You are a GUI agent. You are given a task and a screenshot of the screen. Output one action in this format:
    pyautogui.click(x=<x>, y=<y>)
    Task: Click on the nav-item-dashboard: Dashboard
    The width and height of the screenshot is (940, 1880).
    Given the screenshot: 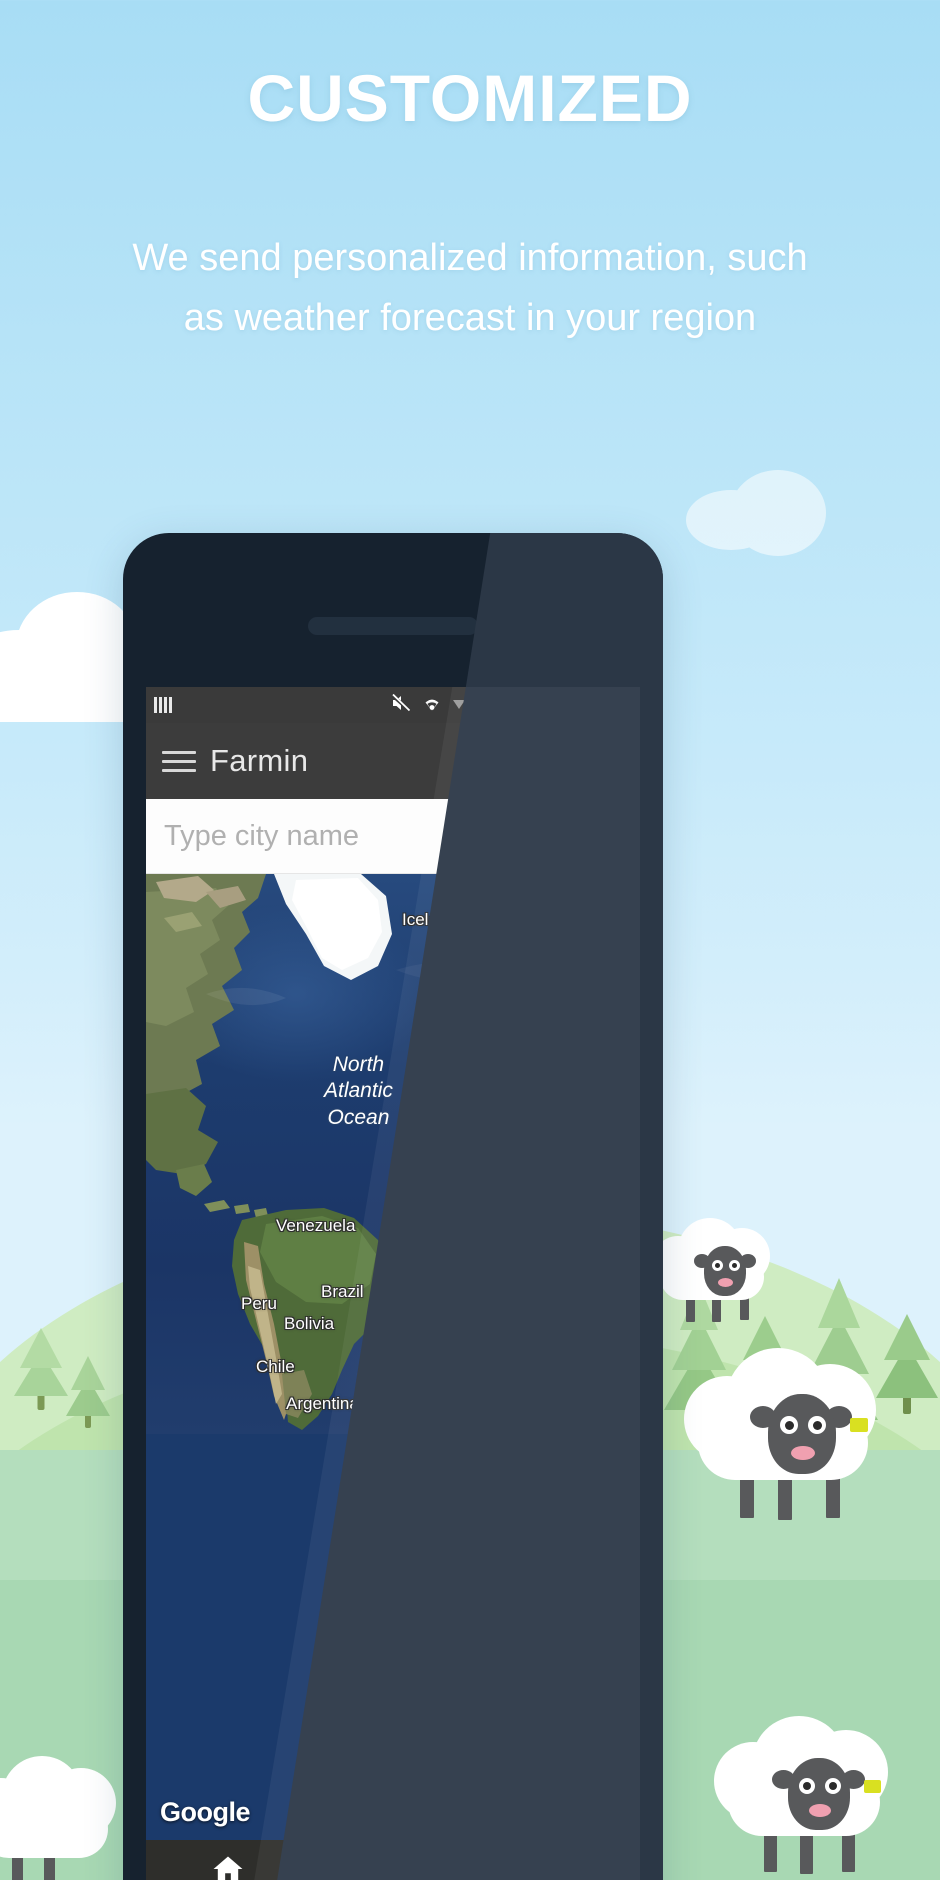 What is the action you would take?
    pyautogui.click(x=393, y=1866)
    